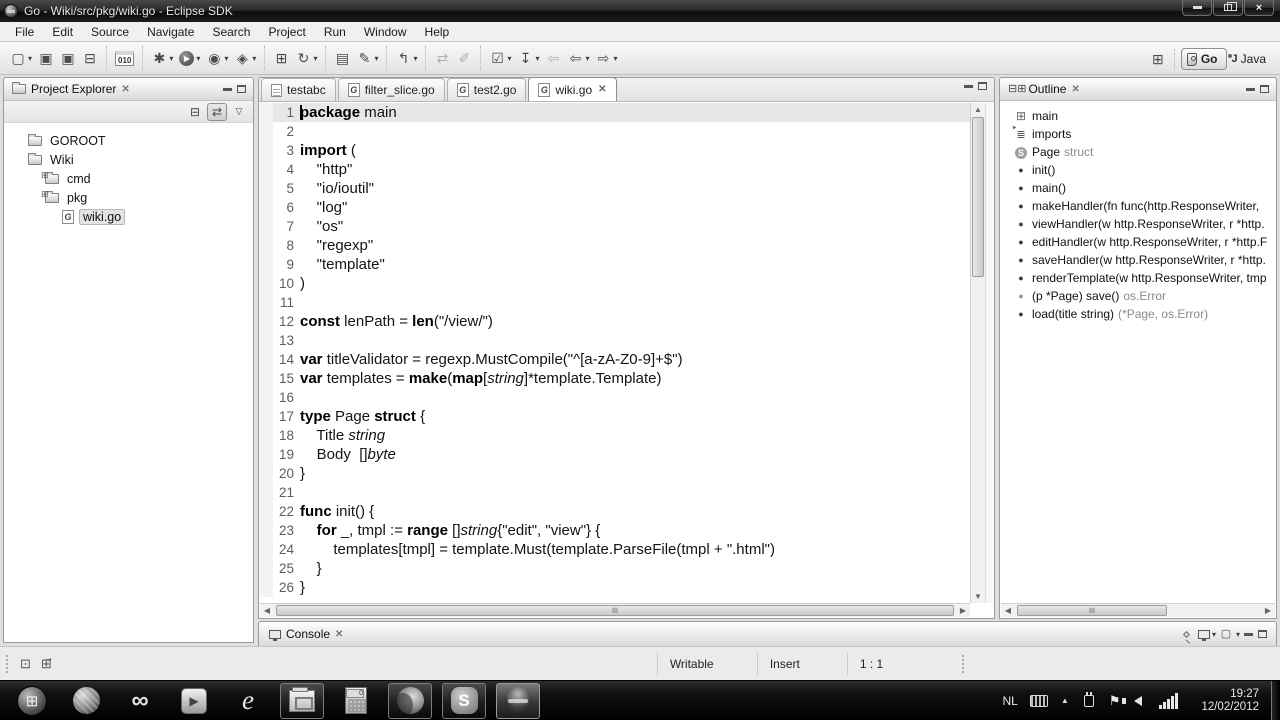 Image resolution: width=1280 pixels, height=720 pixels. What do you see at coordinates (607, 58) in the screenshot?
I see `forward-button: ⇨ ▾` at bounding box center [607, 58].